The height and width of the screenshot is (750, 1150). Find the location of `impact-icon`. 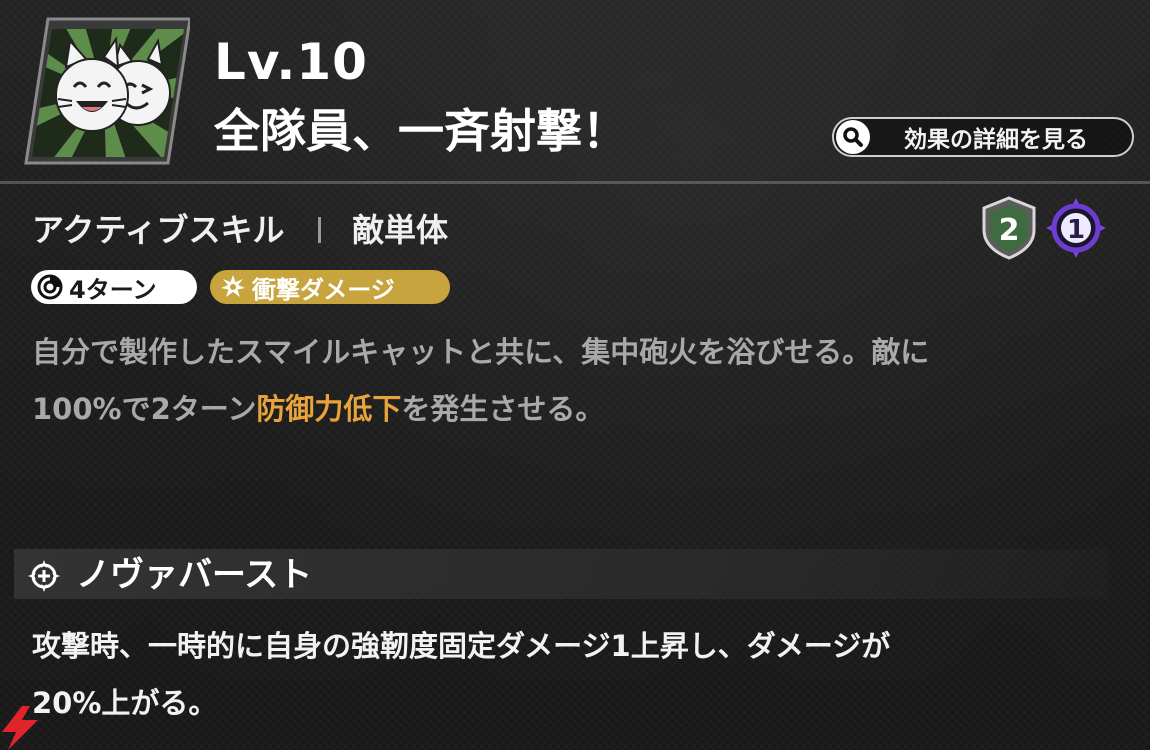

impact-icon is located at coordinates (233, 286).